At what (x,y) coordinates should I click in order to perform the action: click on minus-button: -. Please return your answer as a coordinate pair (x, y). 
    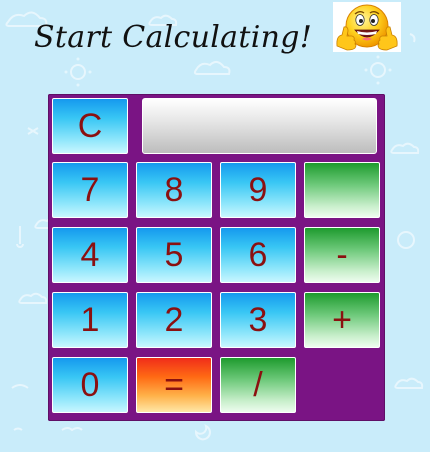
    Looking at the image, I should click on (342, 255).